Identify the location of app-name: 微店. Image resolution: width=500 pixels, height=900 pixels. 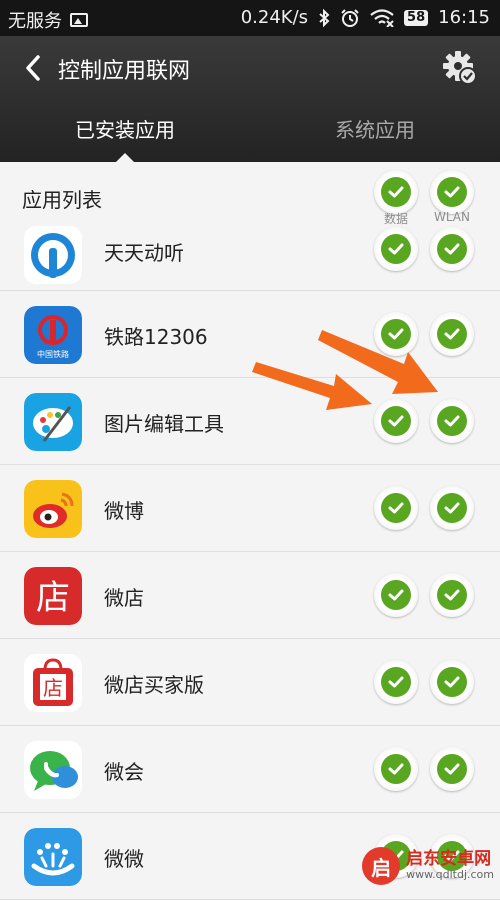
(124, 598).